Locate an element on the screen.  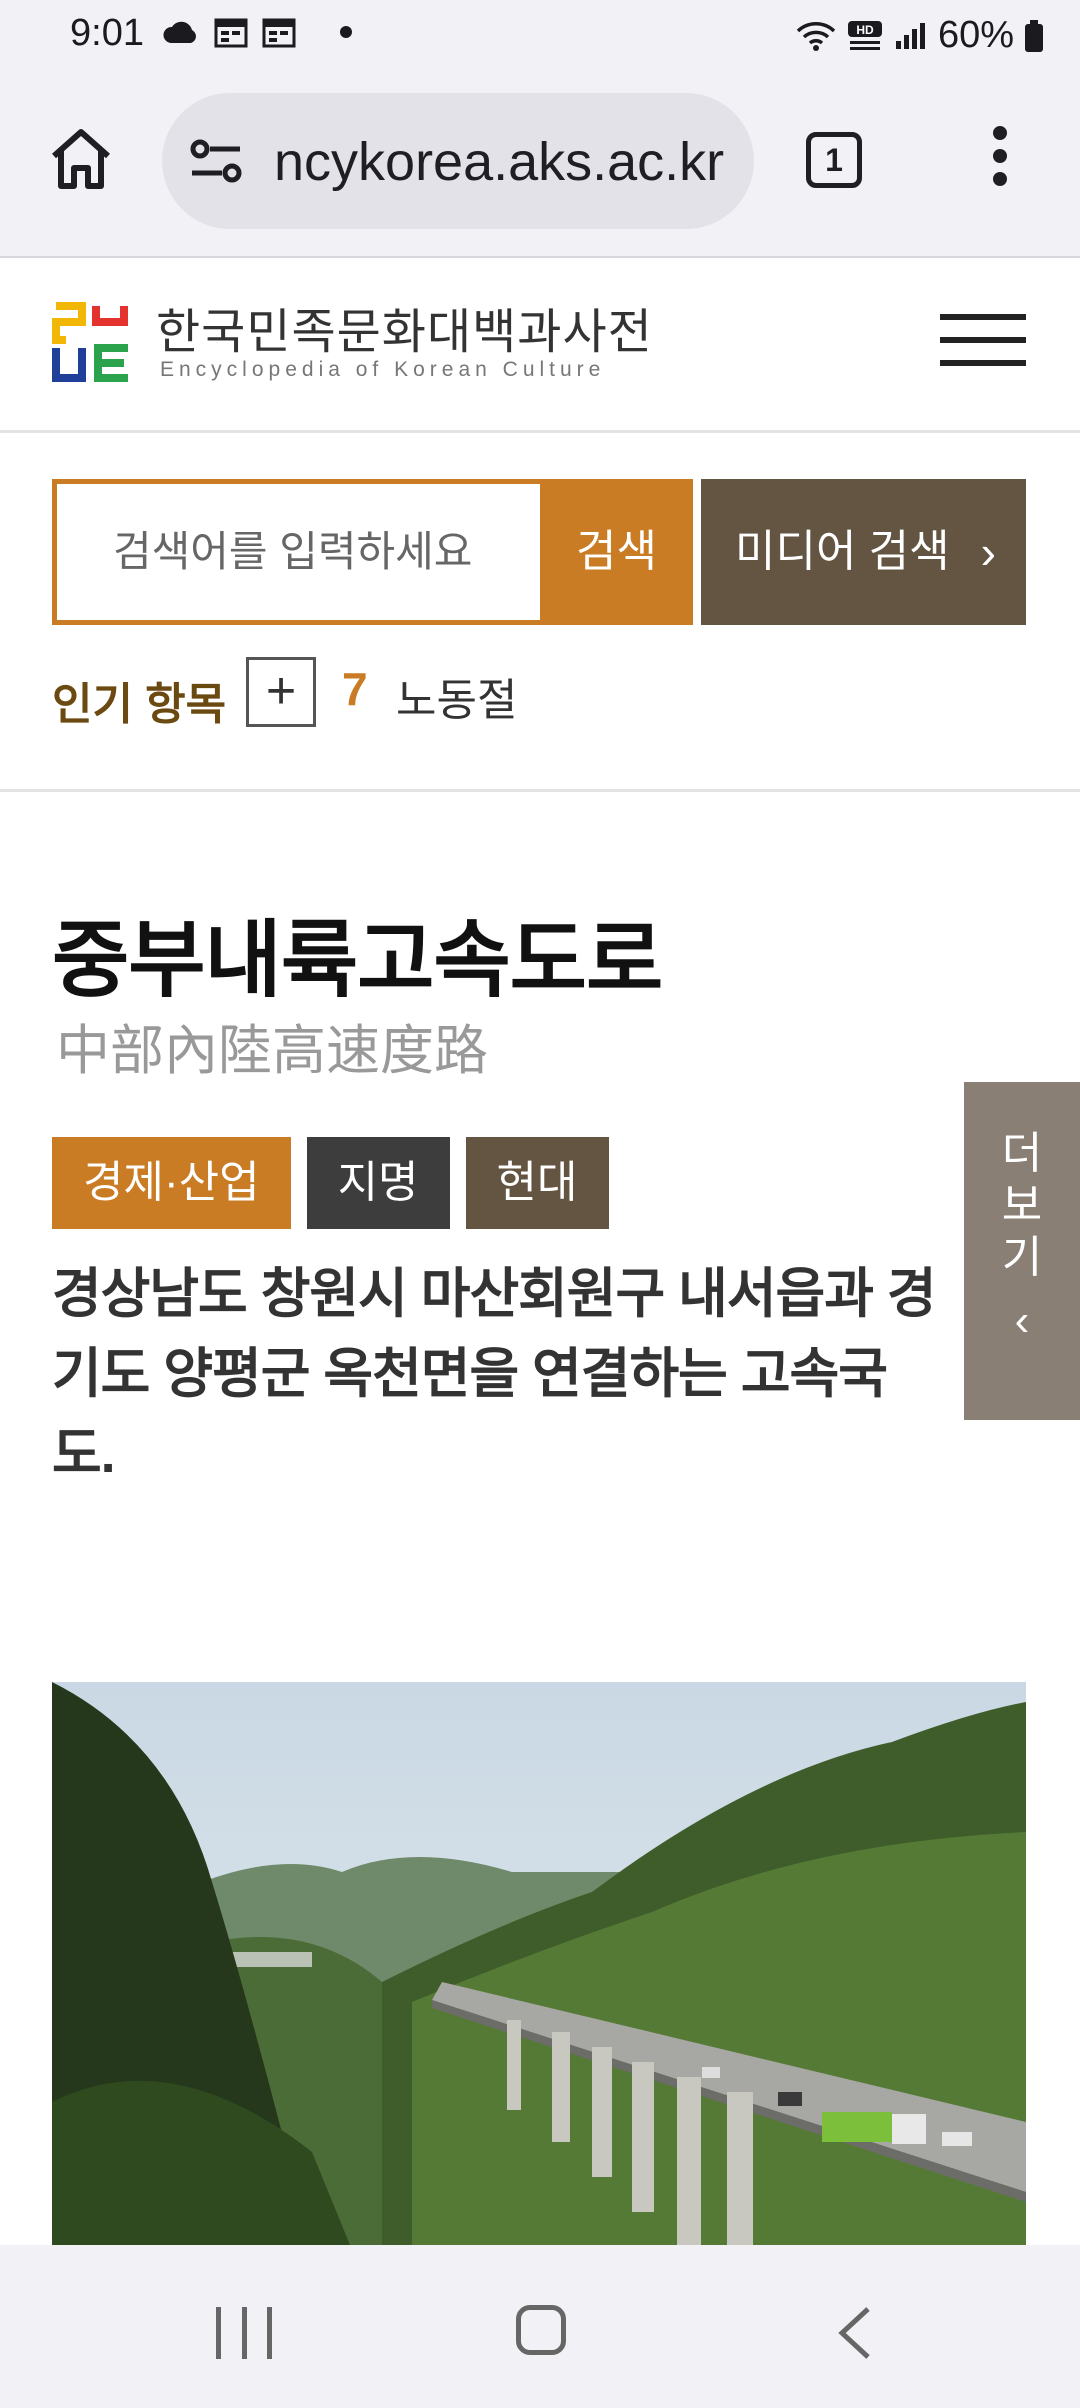
search-box: 검색 is located at coordinates (372, 552).